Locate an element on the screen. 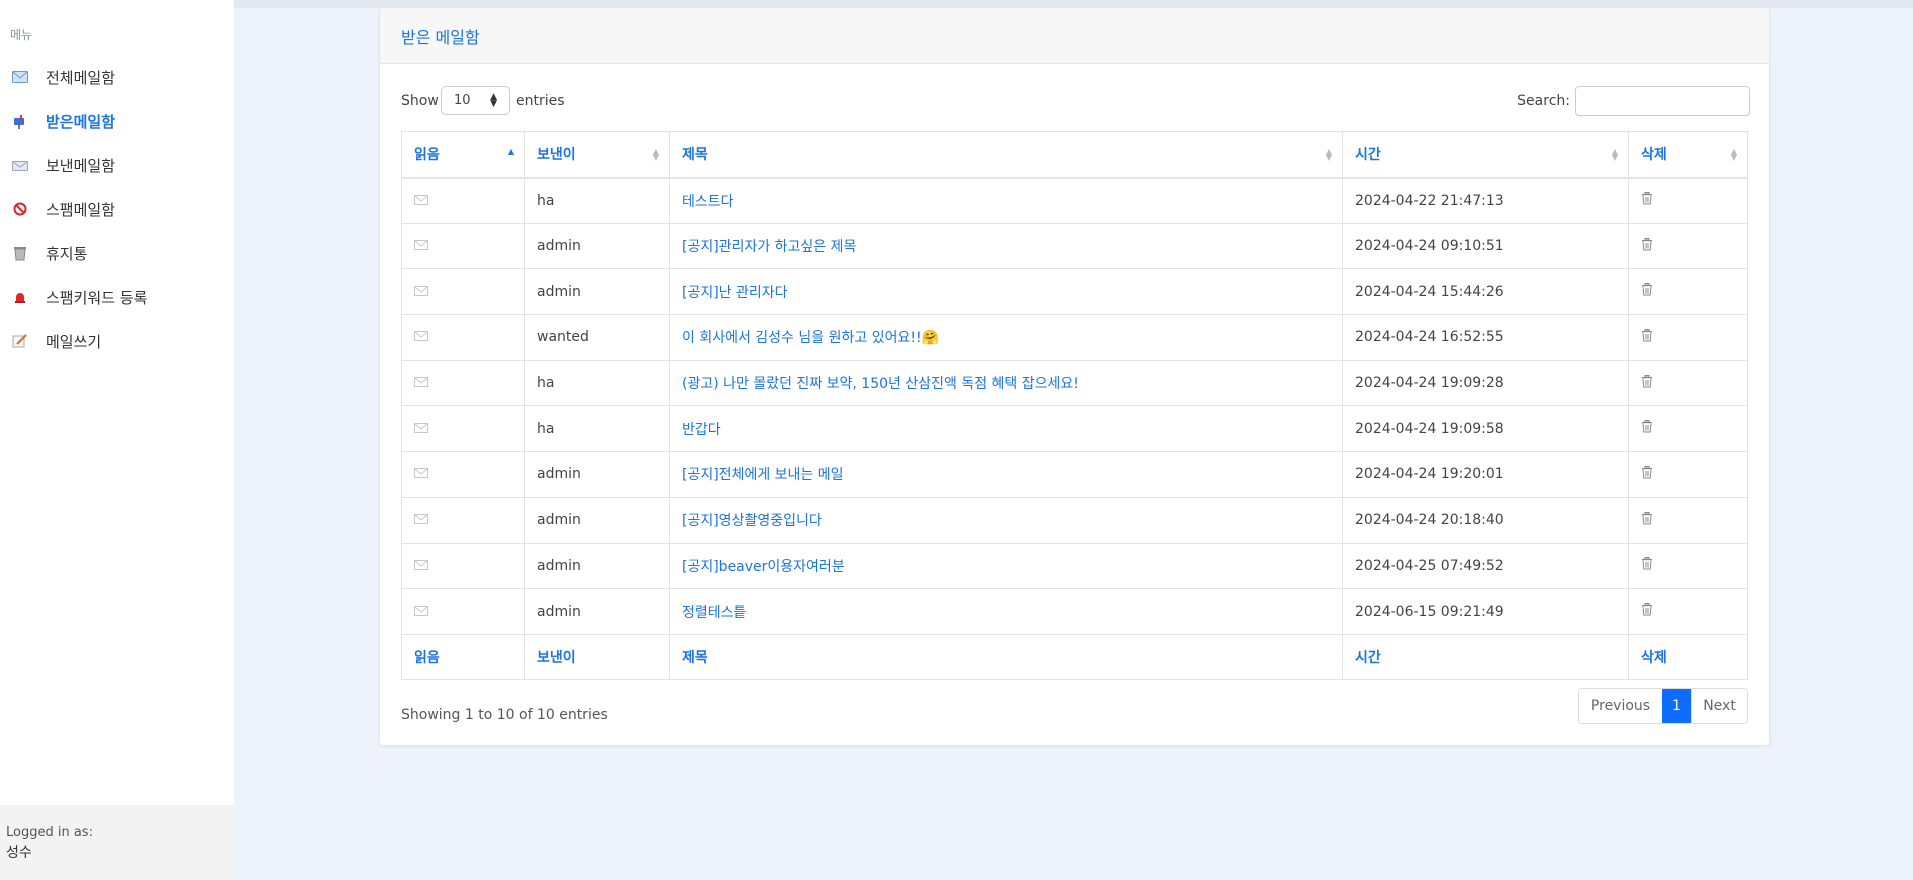  subject-link: 정렬테스틑 is located at coordinates (714, 613).